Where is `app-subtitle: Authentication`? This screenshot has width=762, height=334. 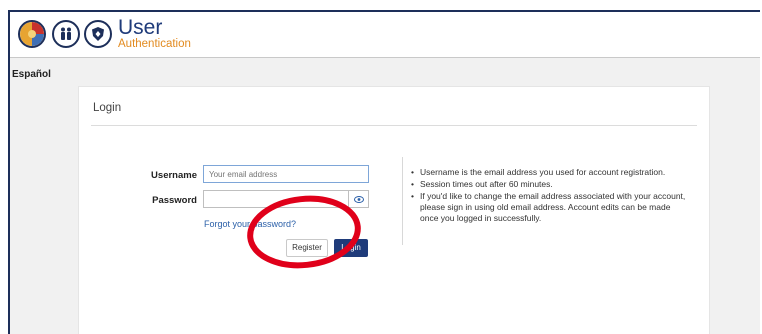 app-subtitle: Authentication is located at coordinates (154, 44).